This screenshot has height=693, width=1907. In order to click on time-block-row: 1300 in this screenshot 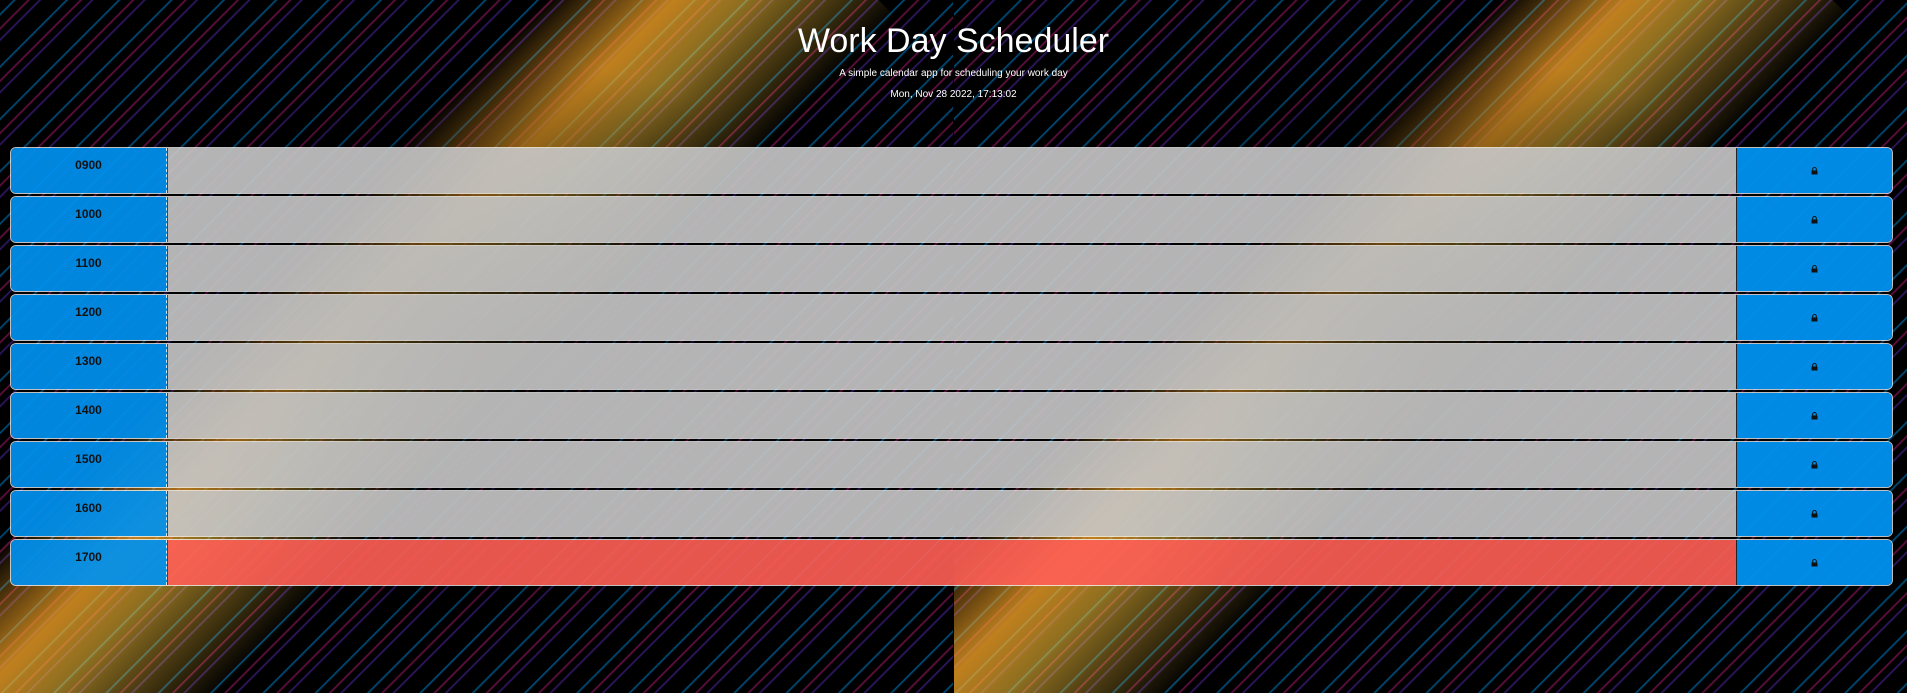, I will do `click(951, 366)`.